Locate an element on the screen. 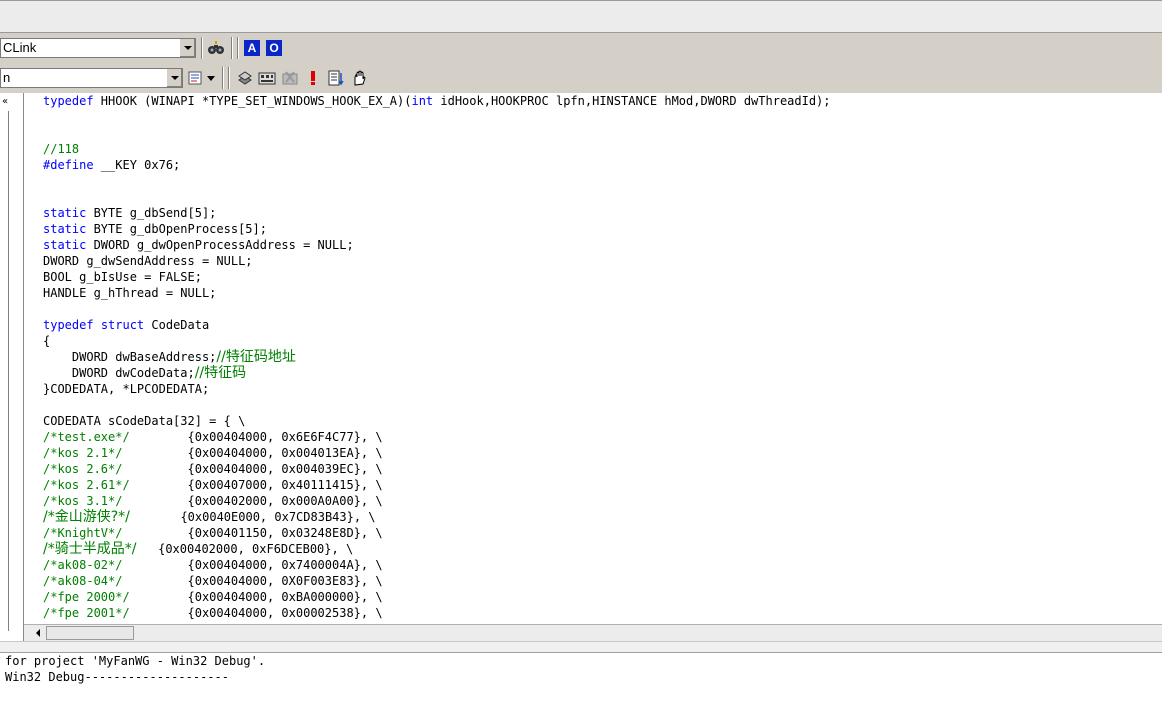  keyword: struct is located at coordinates (122, 325).